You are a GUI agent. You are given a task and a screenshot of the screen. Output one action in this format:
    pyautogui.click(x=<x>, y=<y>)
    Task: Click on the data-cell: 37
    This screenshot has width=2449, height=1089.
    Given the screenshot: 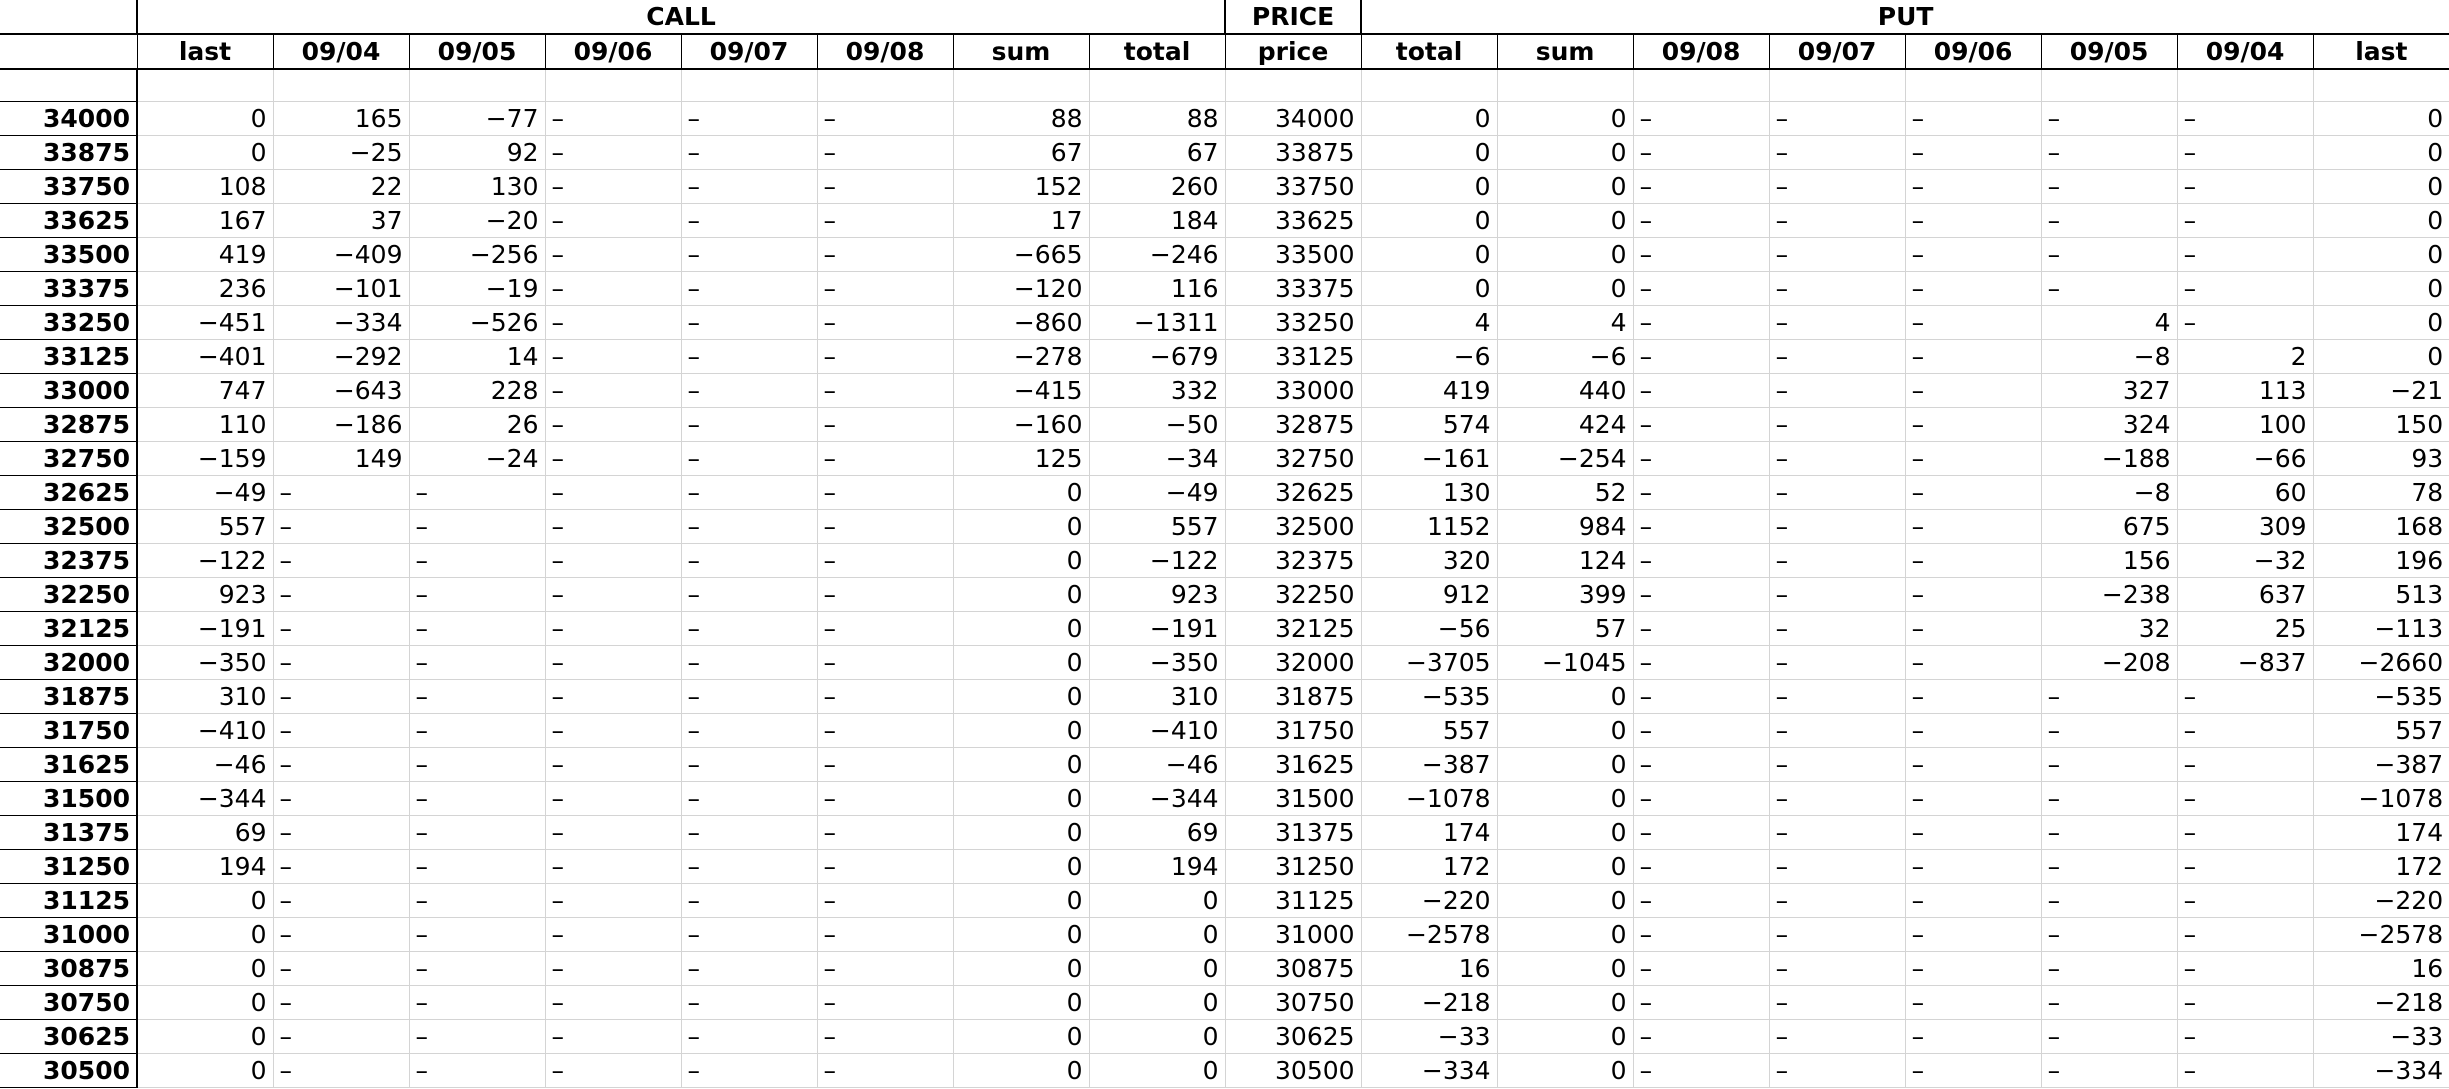 What is the action you would take?
    pyautogui.click(x=340, y=220)
    